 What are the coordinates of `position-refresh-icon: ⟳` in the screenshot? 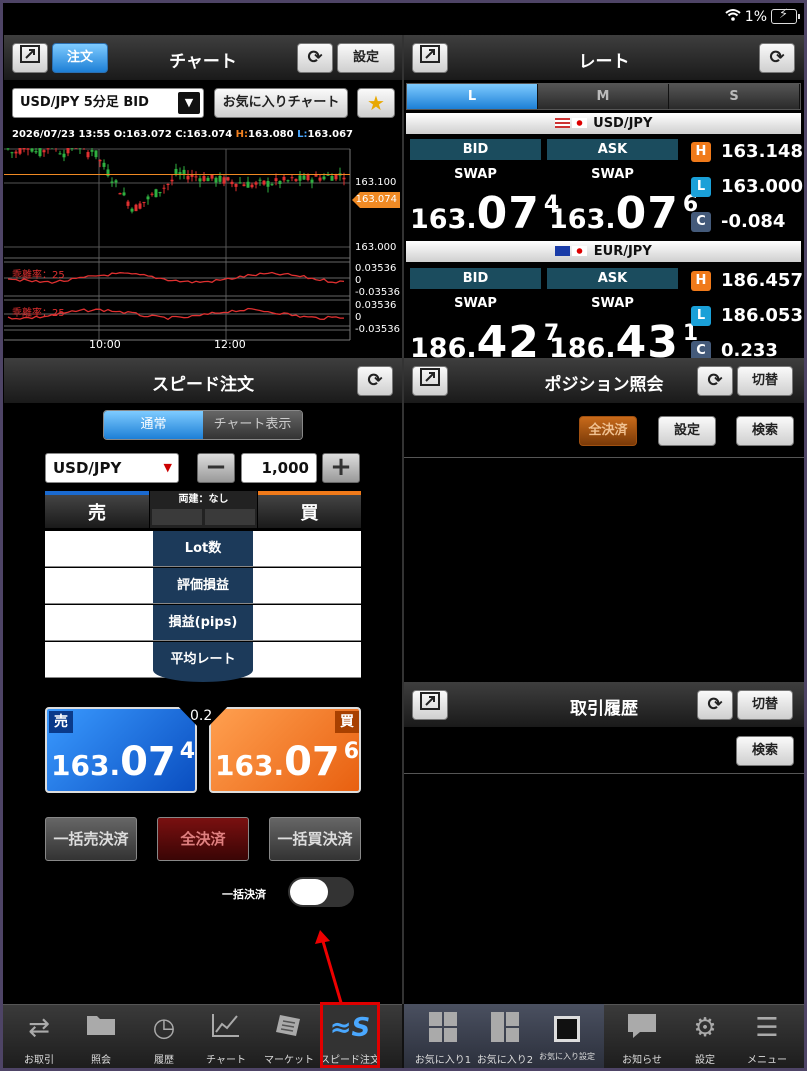 It's located at (715, 381).